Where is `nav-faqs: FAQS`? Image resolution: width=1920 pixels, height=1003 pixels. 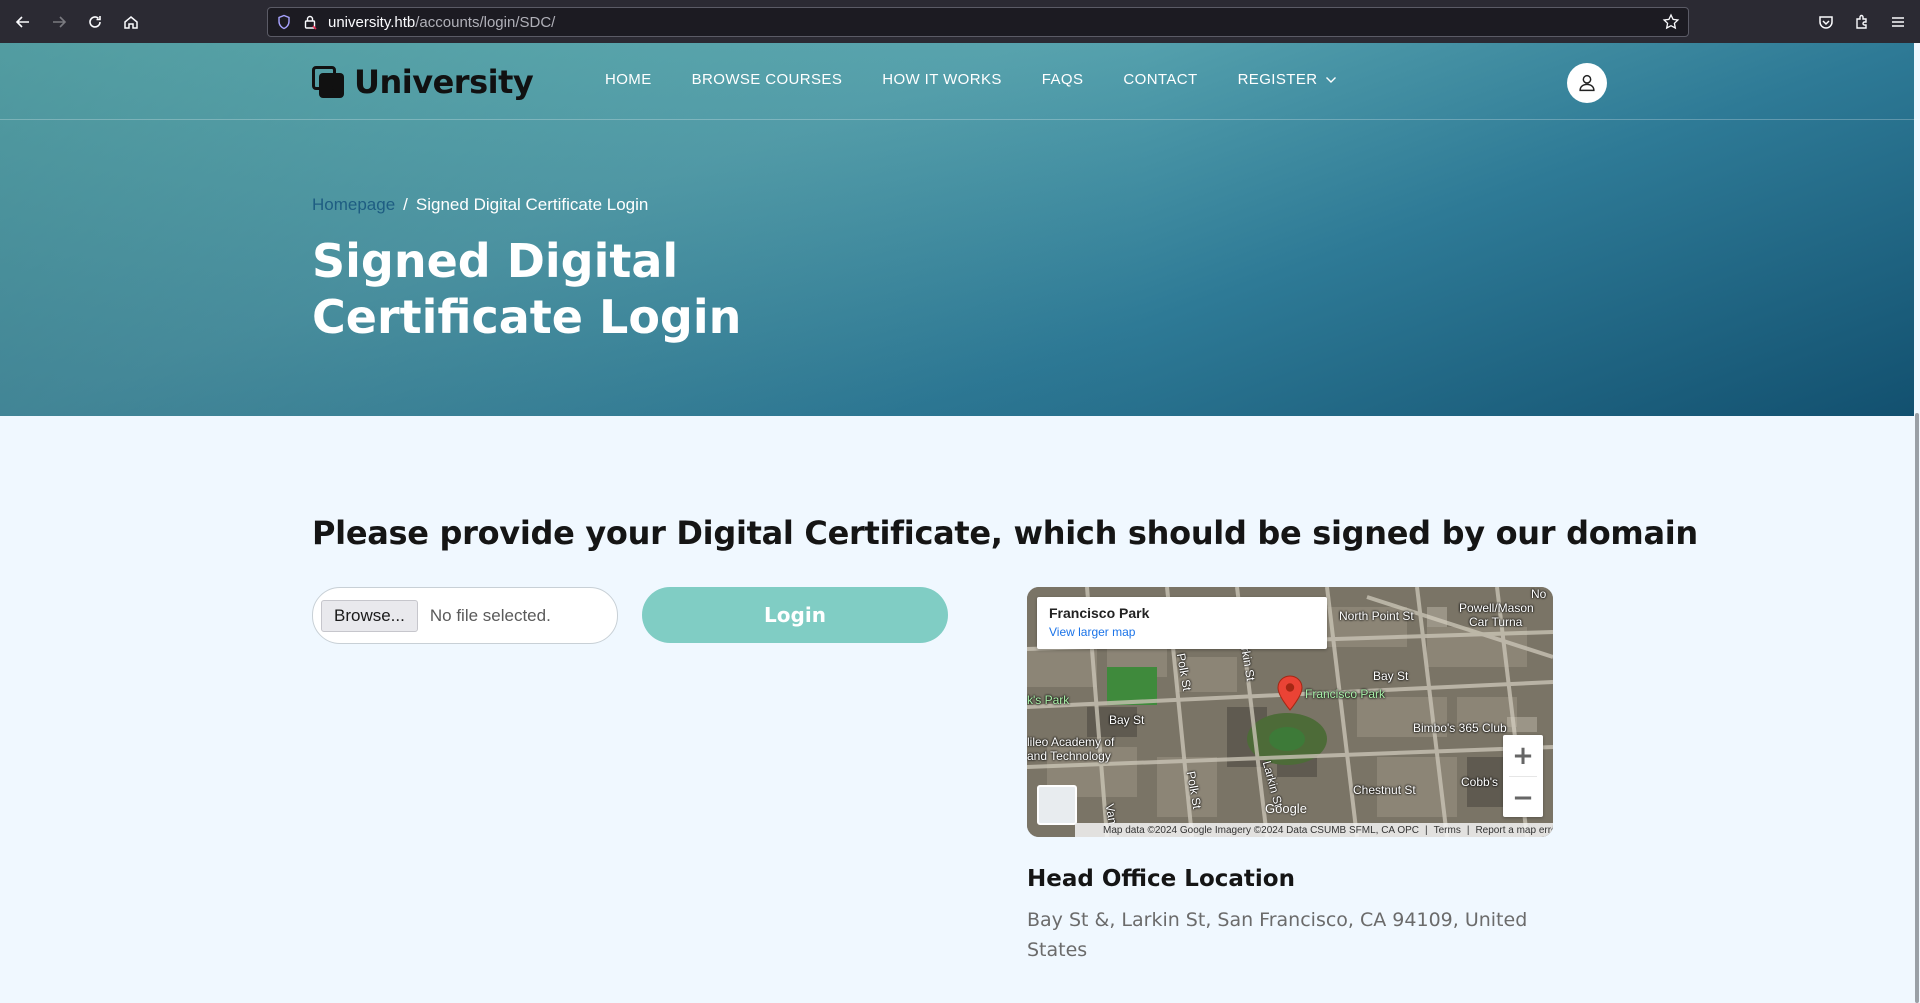 nav-faqs: FAQS is located at coordinates (1063, 79).